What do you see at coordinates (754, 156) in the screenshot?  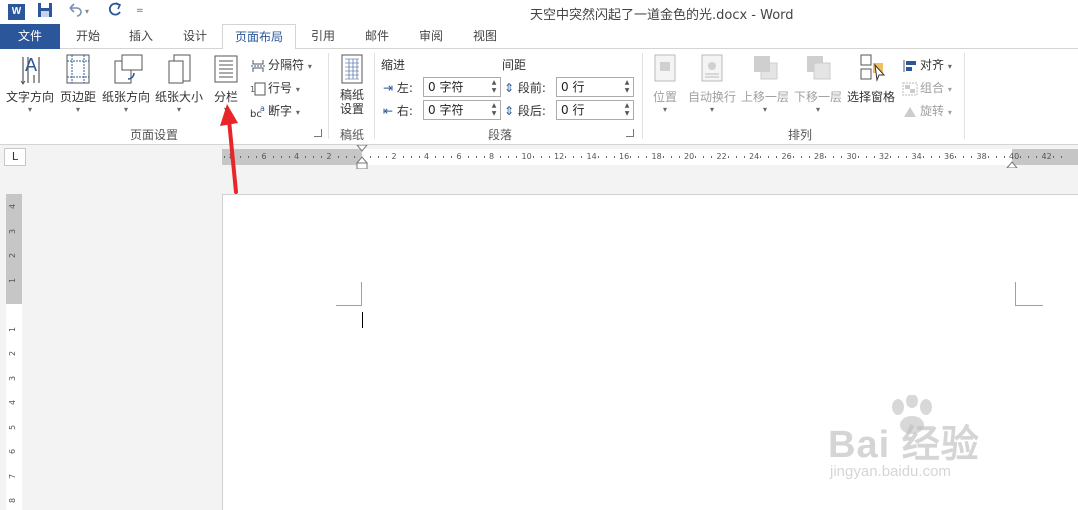 I see `ruler-tick-label: 24` at bounding box center [754, 156].